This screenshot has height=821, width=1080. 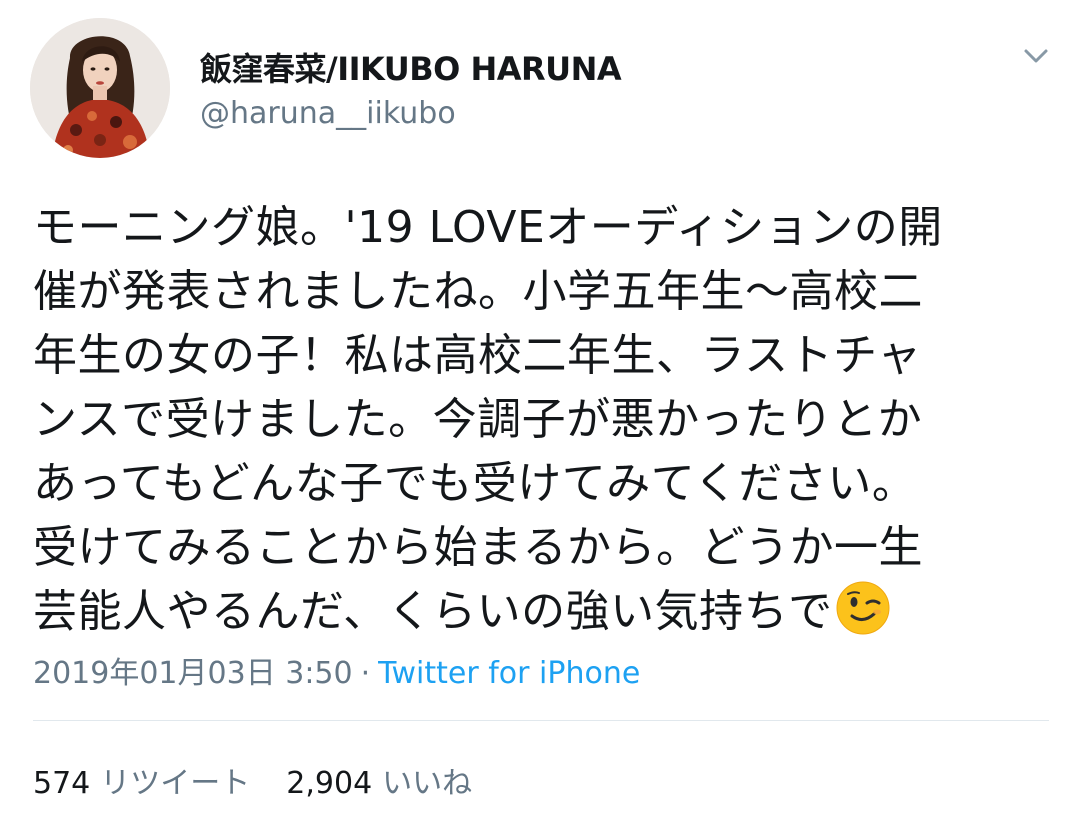 What do you see at coordinates (541, 720) in the screenshot?
I see `divider` at bounding box center [541, 720].